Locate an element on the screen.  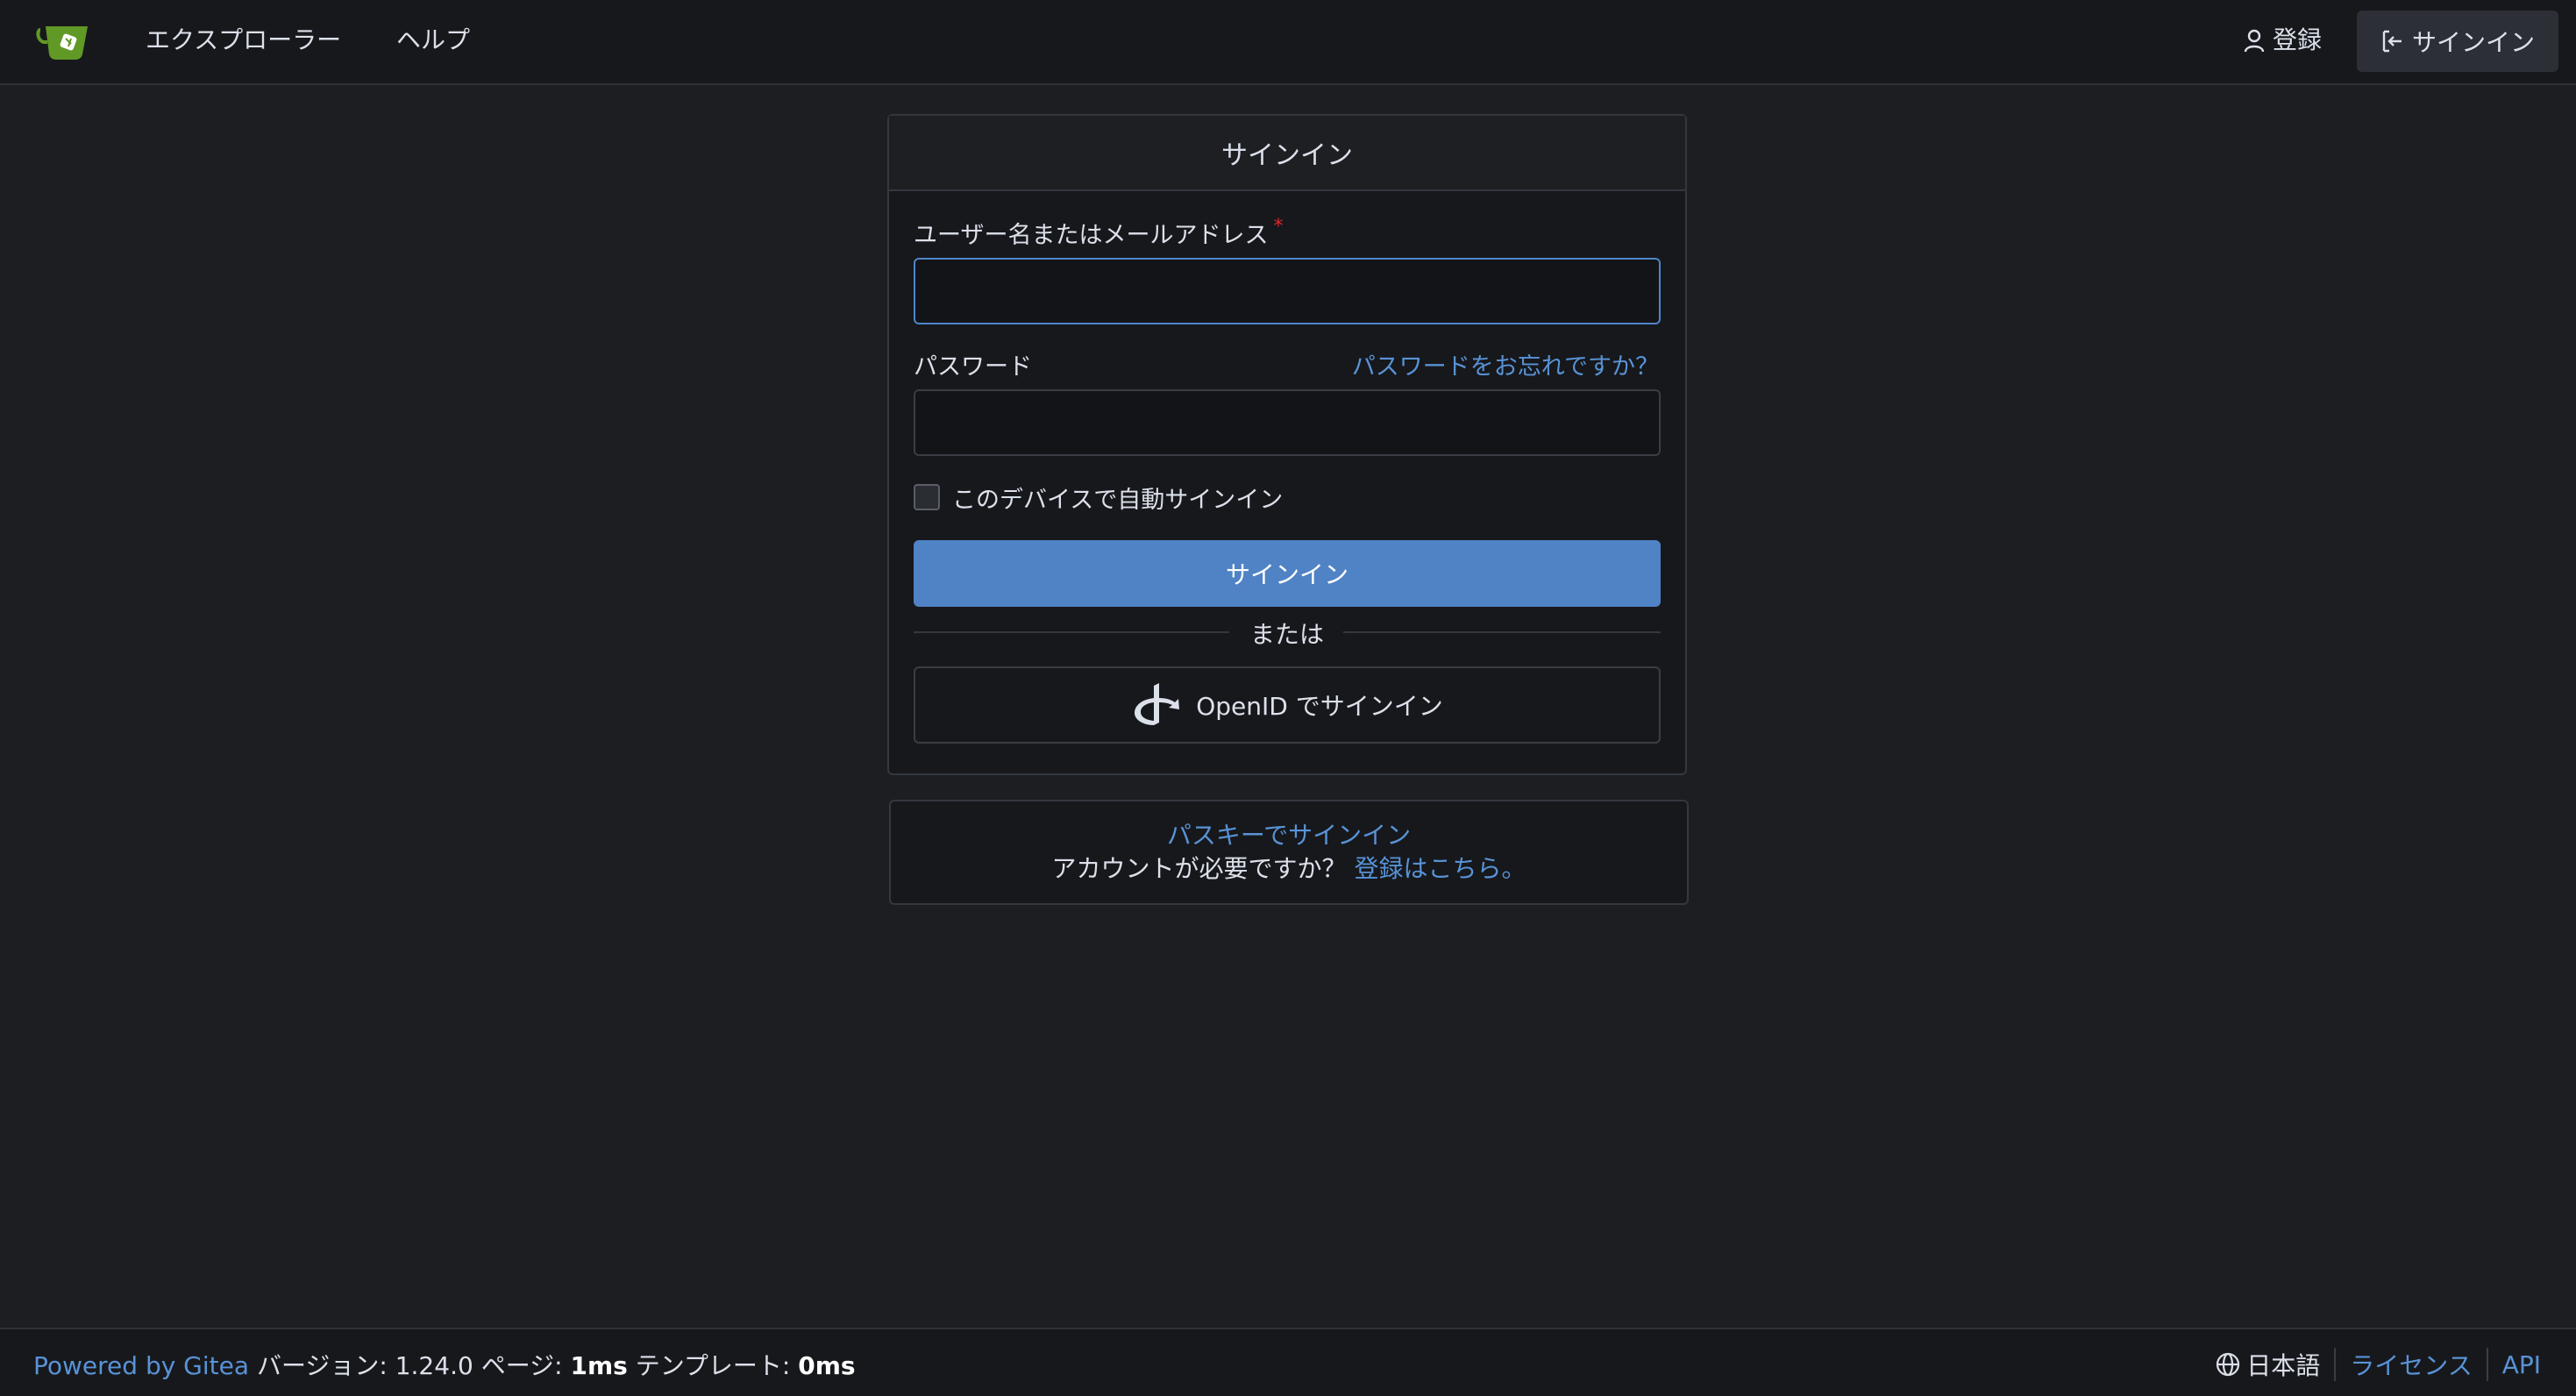
remember-checkbox is located at coordinates (927, 497).